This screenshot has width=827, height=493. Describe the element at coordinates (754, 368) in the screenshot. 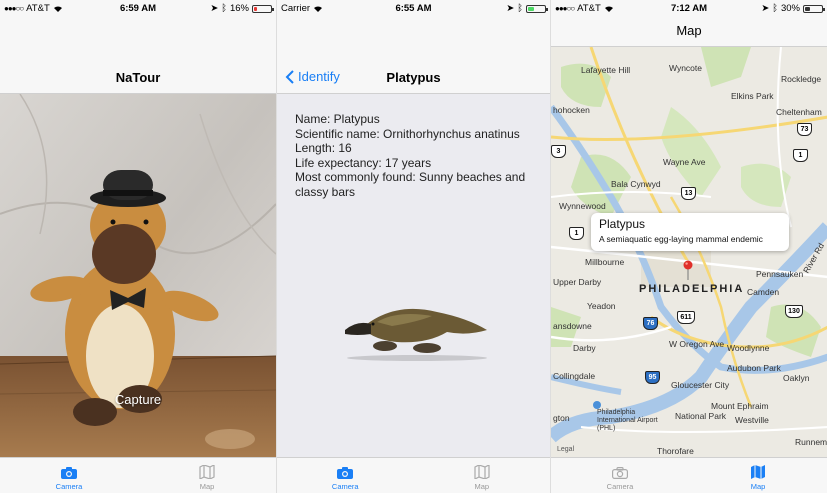

I see `map-label: Audubon Park` at that location.